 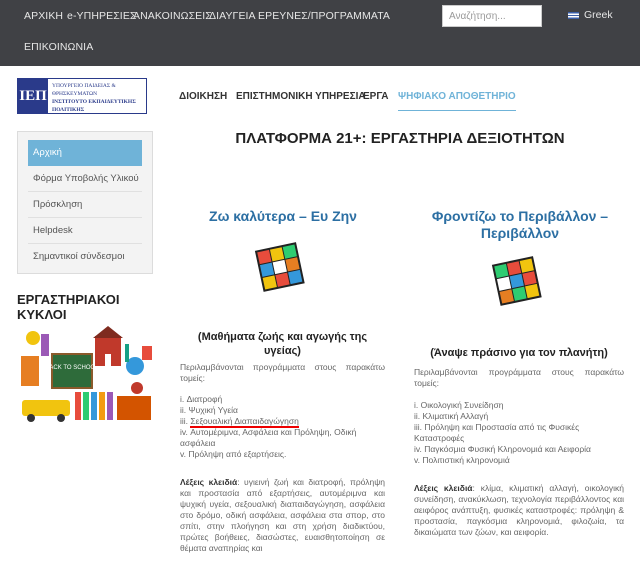 I want to click on right-section-title: Φροντίζω το Περιβάλλον – Περιβάλλον, so click(x=520, y=225).